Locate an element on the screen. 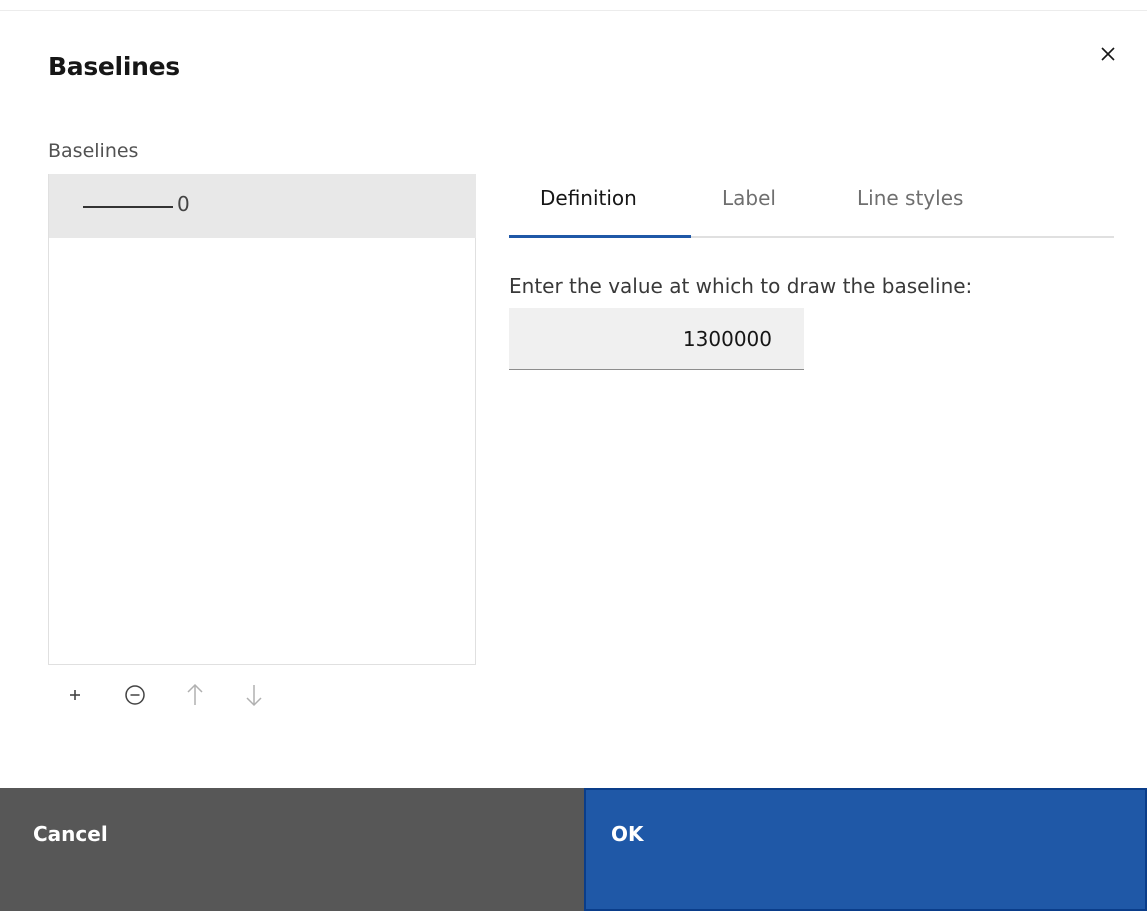 This screenshot has width=1147, height=911. dialog-title: Baselines is located at coordinates (114, 66).